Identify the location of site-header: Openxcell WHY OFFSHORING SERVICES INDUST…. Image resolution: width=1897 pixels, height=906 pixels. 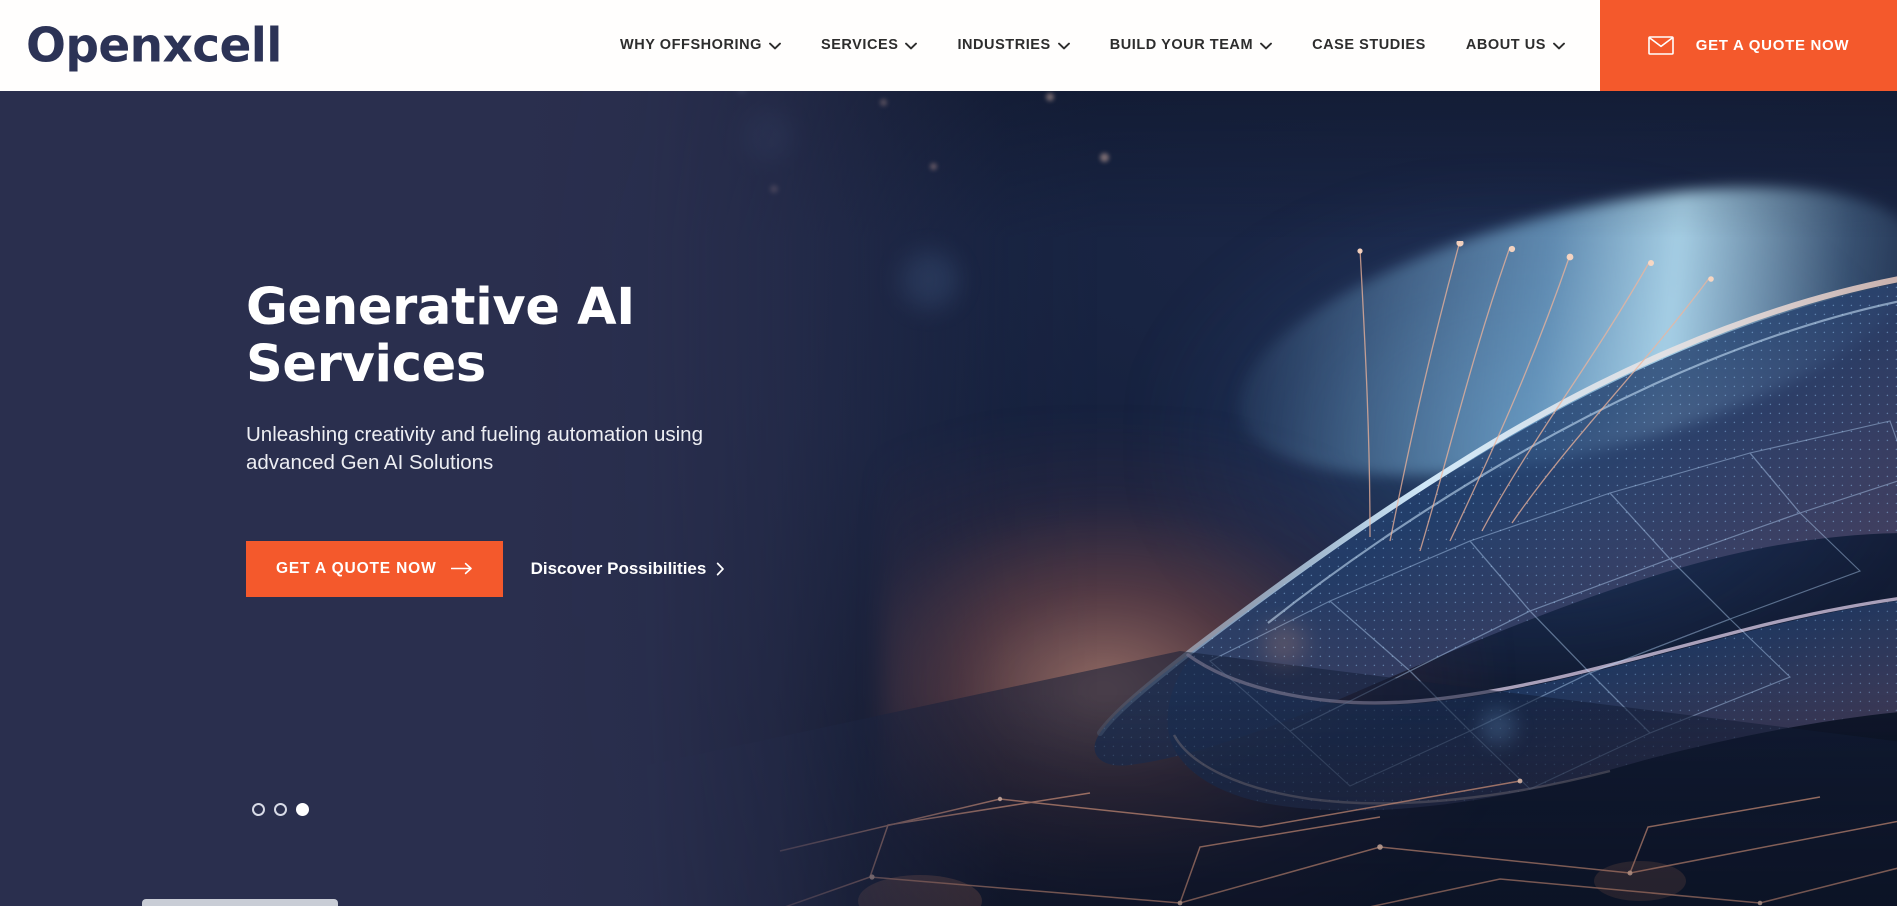
(948, 45).